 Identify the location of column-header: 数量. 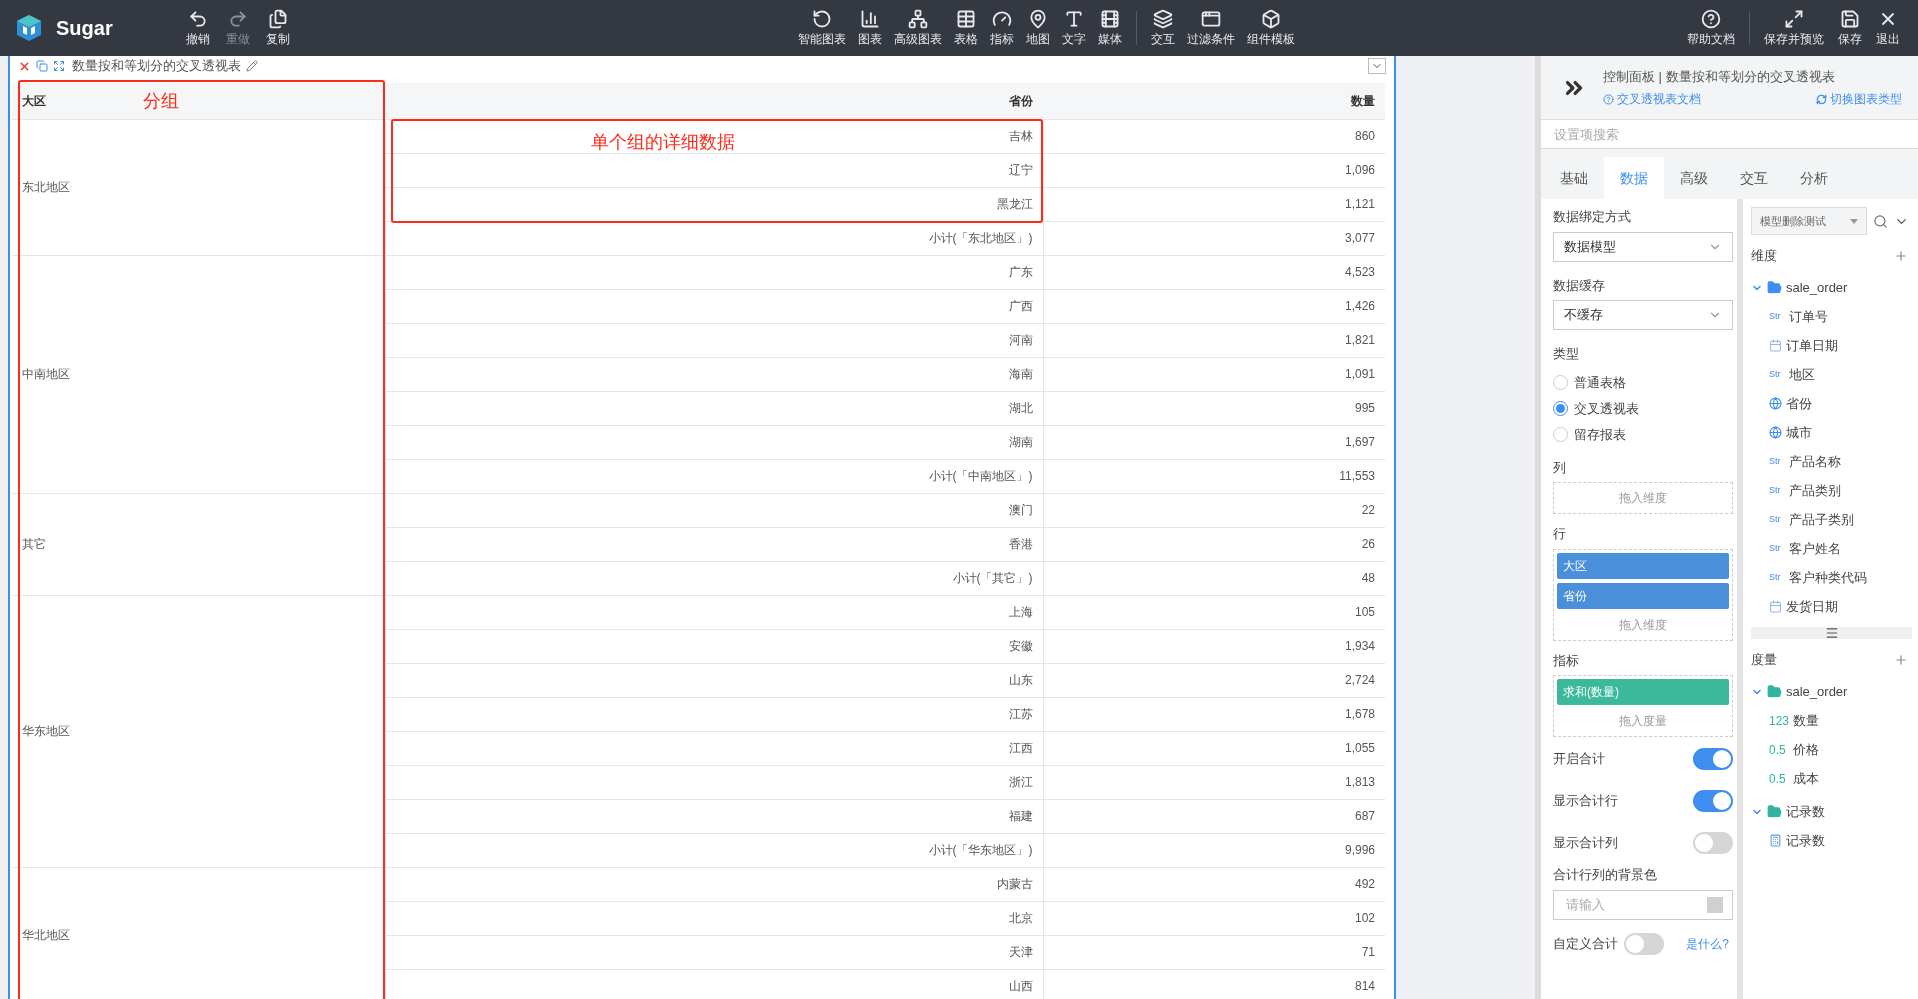
(1214, 101).